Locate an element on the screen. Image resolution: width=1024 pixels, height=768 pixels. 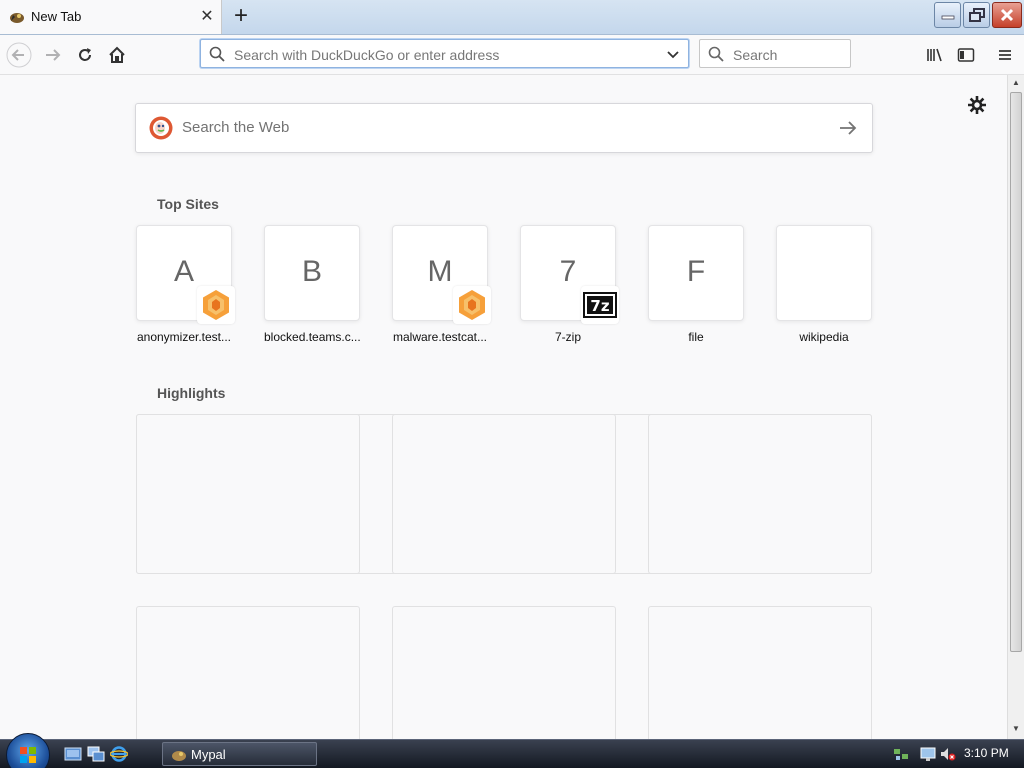
internet-explorer-icon is located at coordinates (119, 754).